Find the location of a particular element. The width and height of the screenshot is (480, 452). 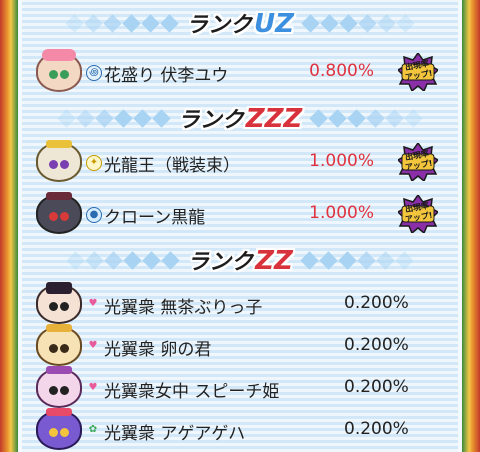

swirl-icon: ꩜ is located at coordinates (94, 73).